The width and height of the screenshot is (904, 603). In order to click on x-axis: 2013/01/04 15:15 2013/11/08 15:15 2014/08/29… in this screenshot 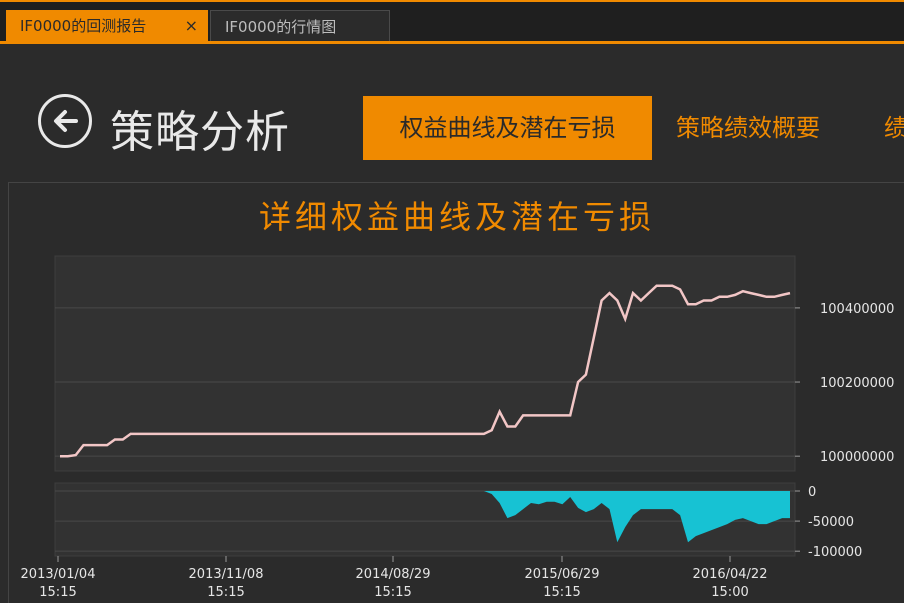, I will do `click(394, 578)`.